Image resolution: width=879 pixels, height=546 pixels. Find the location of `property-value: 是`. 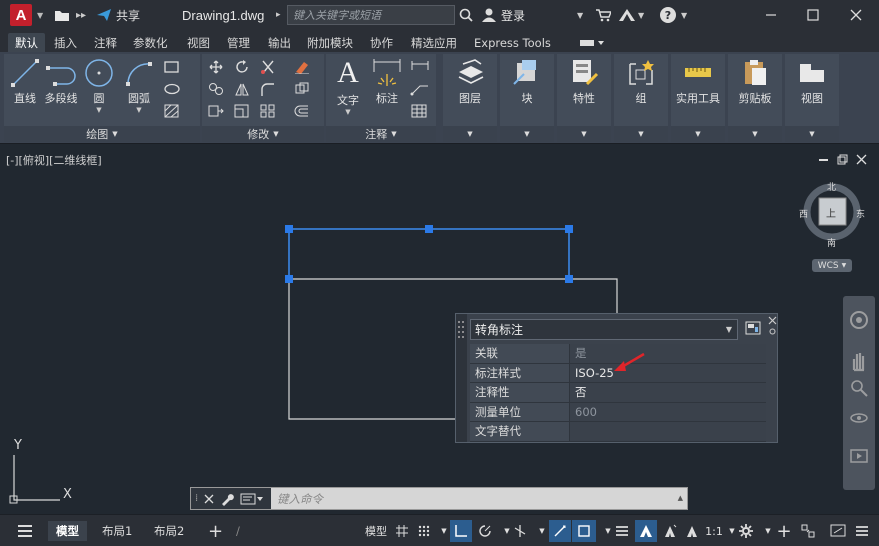

property-value: 是 is located at coordinates (668, 353).